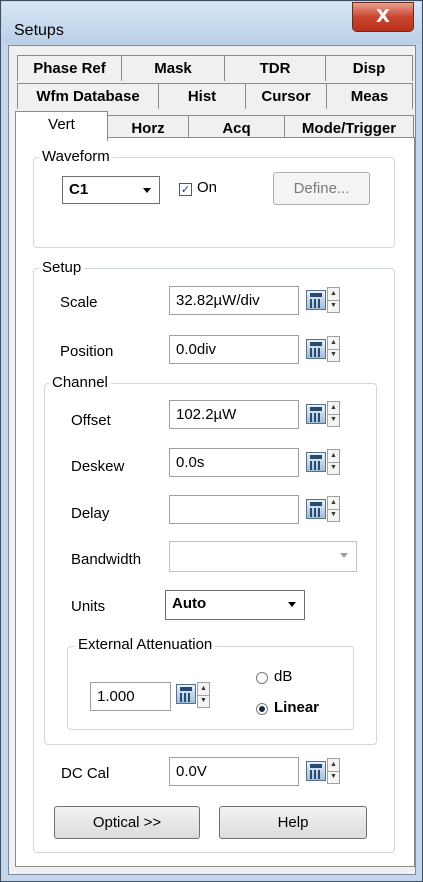 The image size is (423, 882). I want to click on attenuation-spinner: ▲ ▼, so click(203, 695).